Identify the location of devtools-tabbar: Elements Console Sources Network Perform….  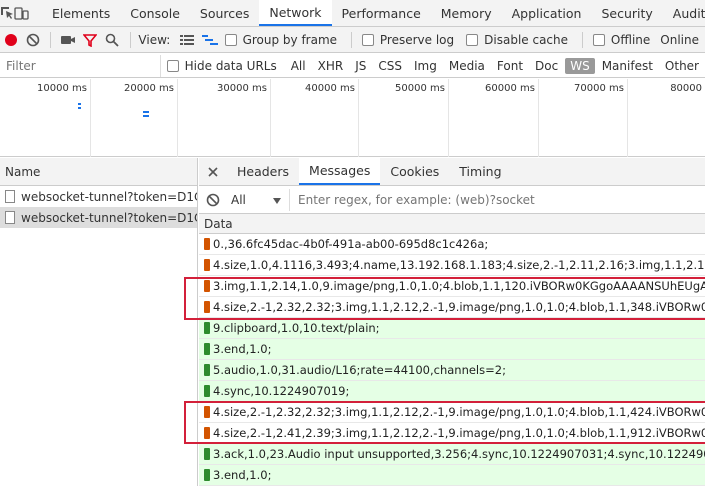
(352, 13).